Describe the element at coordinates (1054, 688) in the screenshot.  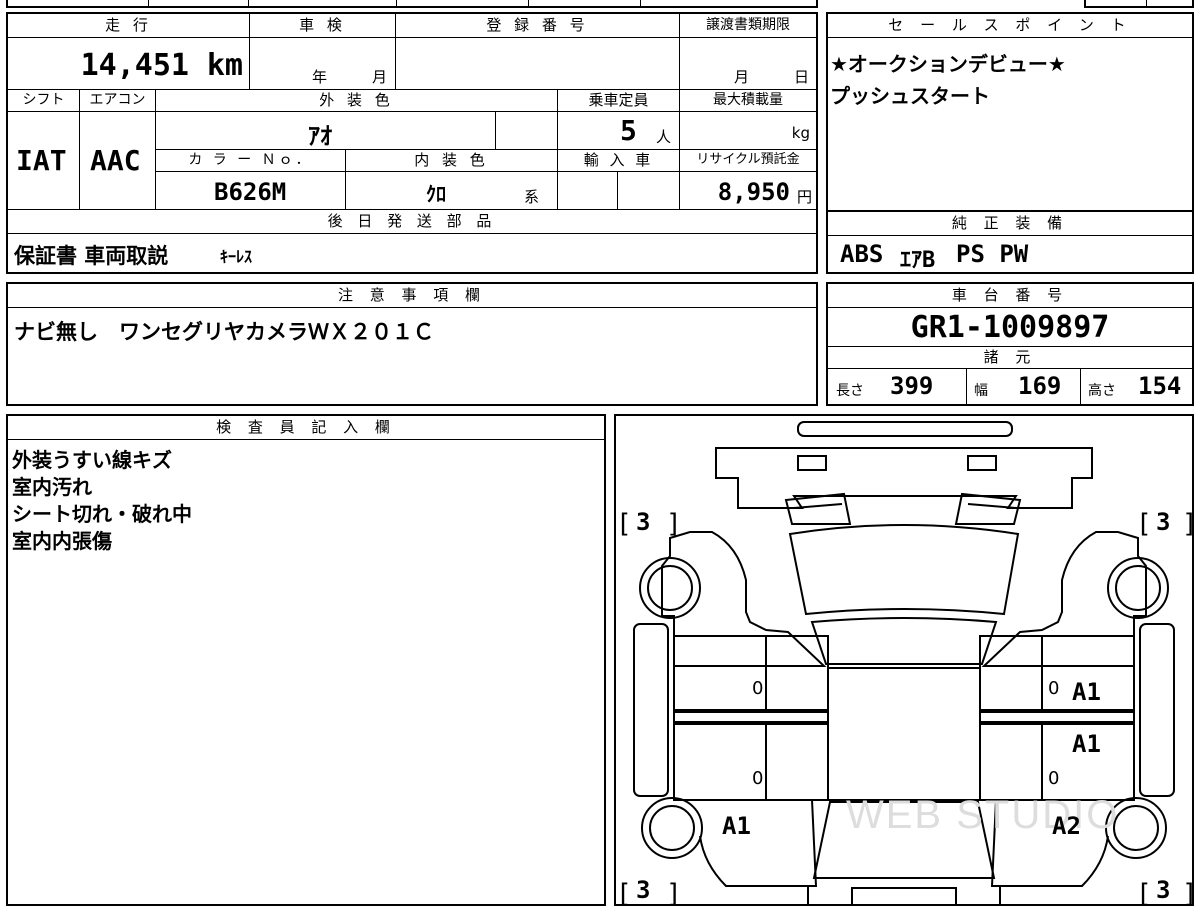
I see `zero-right-front: 0` at that location.